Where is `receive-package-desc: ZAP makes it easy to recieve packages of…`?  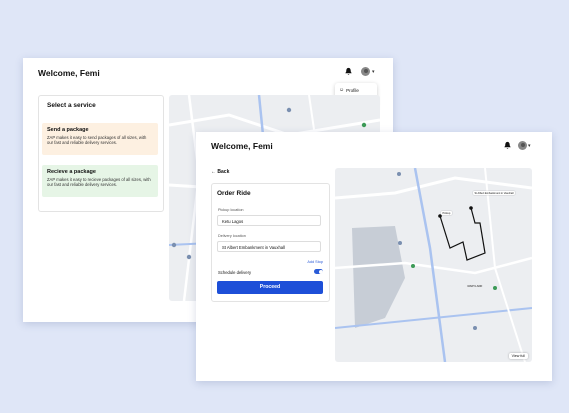
receive-package-desc: ZAP makes it easy to recieve packages of… is located at coordinates (99, 182).